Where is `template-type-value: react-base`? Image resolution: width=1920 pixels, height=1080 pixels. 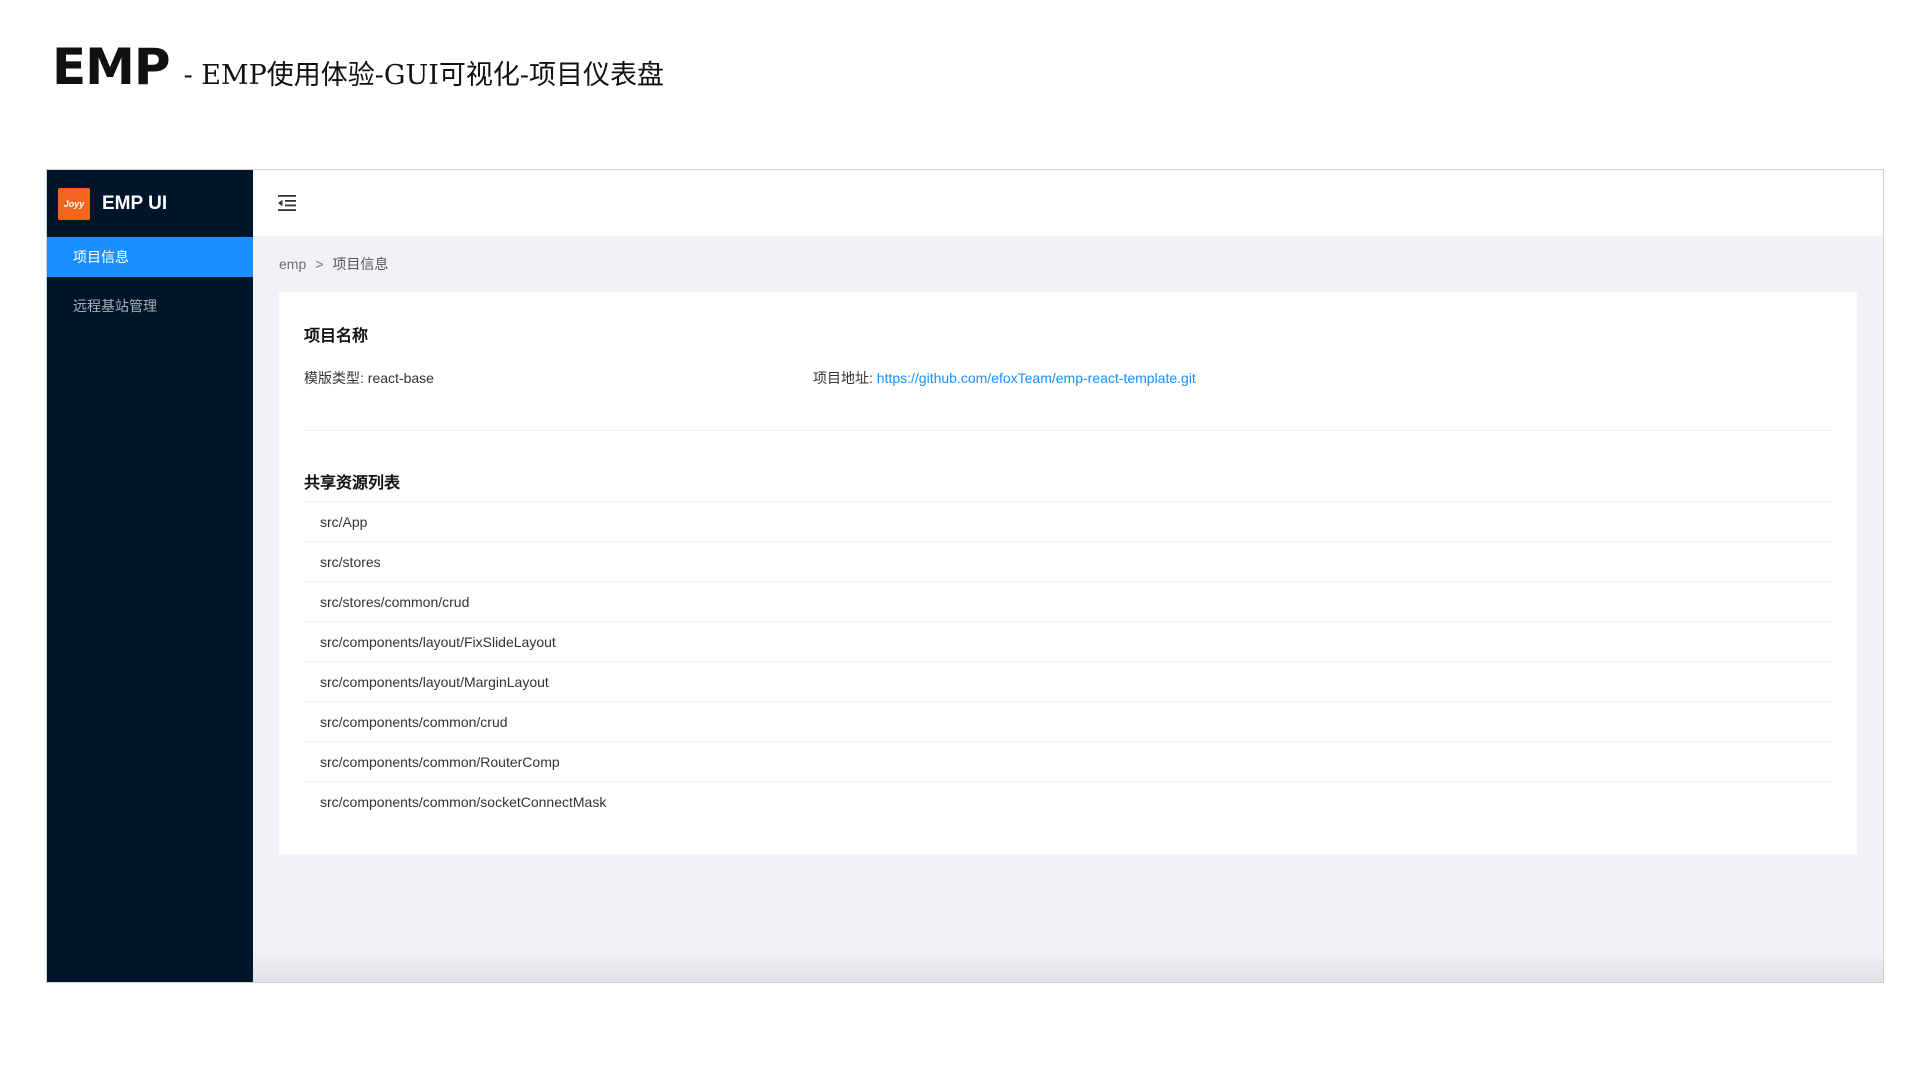 template-type-value: react-base is located at coordinates (400, 378).